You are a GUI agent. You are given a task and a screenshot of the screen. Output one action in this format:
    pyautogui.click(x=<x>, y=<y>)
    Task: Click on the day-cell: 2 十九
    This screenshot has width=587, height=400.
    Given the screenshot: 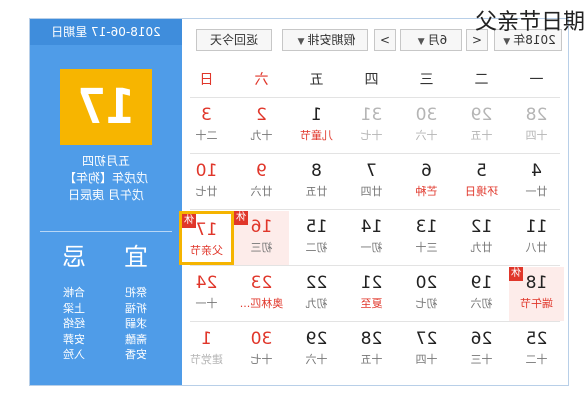 What is the action you would take?
    pyautogui.click(x=261, y=126)
    